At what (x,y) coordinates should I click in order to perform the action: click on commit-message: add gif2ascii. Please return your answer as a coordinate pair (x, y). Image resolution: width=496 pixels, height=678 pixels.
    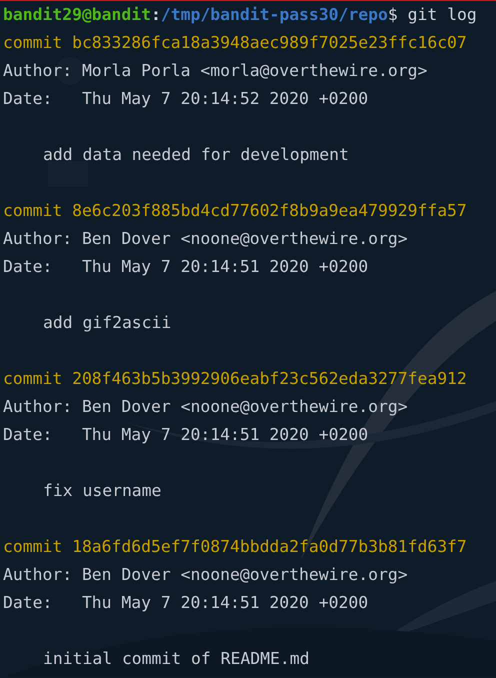
    Looking at the image, I should click on (107, 322).